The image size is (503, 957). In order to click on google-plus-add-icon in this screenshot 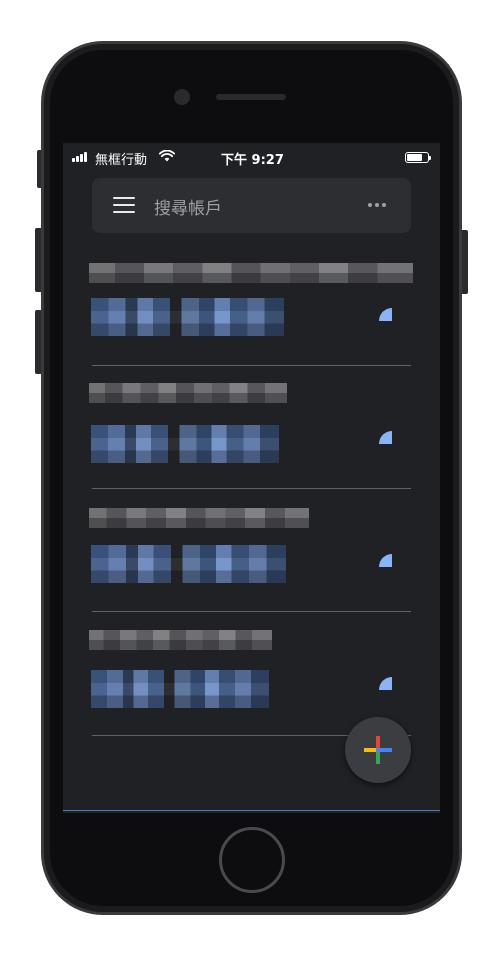, I will do `click(378, 750)`.